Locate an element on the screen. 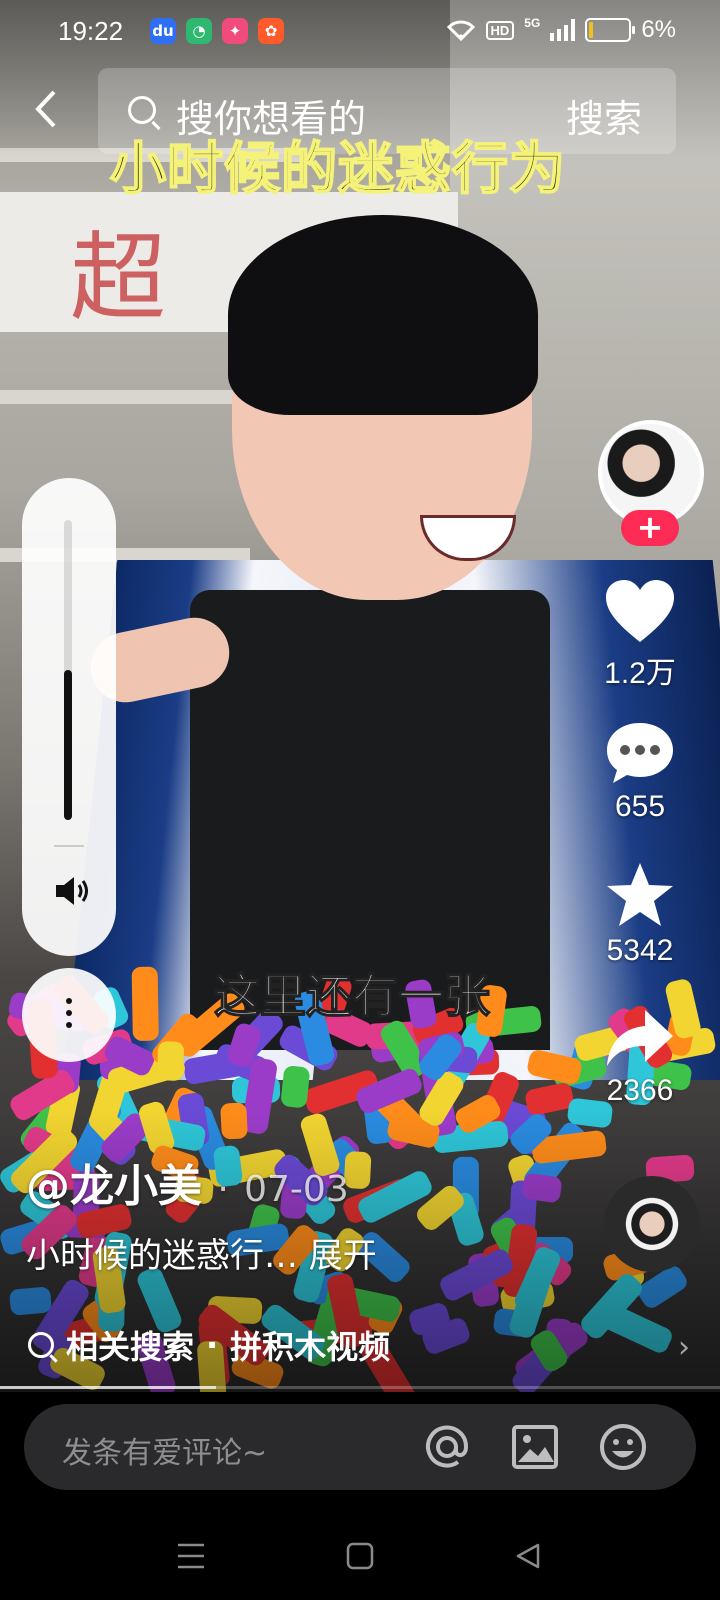  battery-percent: 6% is located at coordinates (658, 29).